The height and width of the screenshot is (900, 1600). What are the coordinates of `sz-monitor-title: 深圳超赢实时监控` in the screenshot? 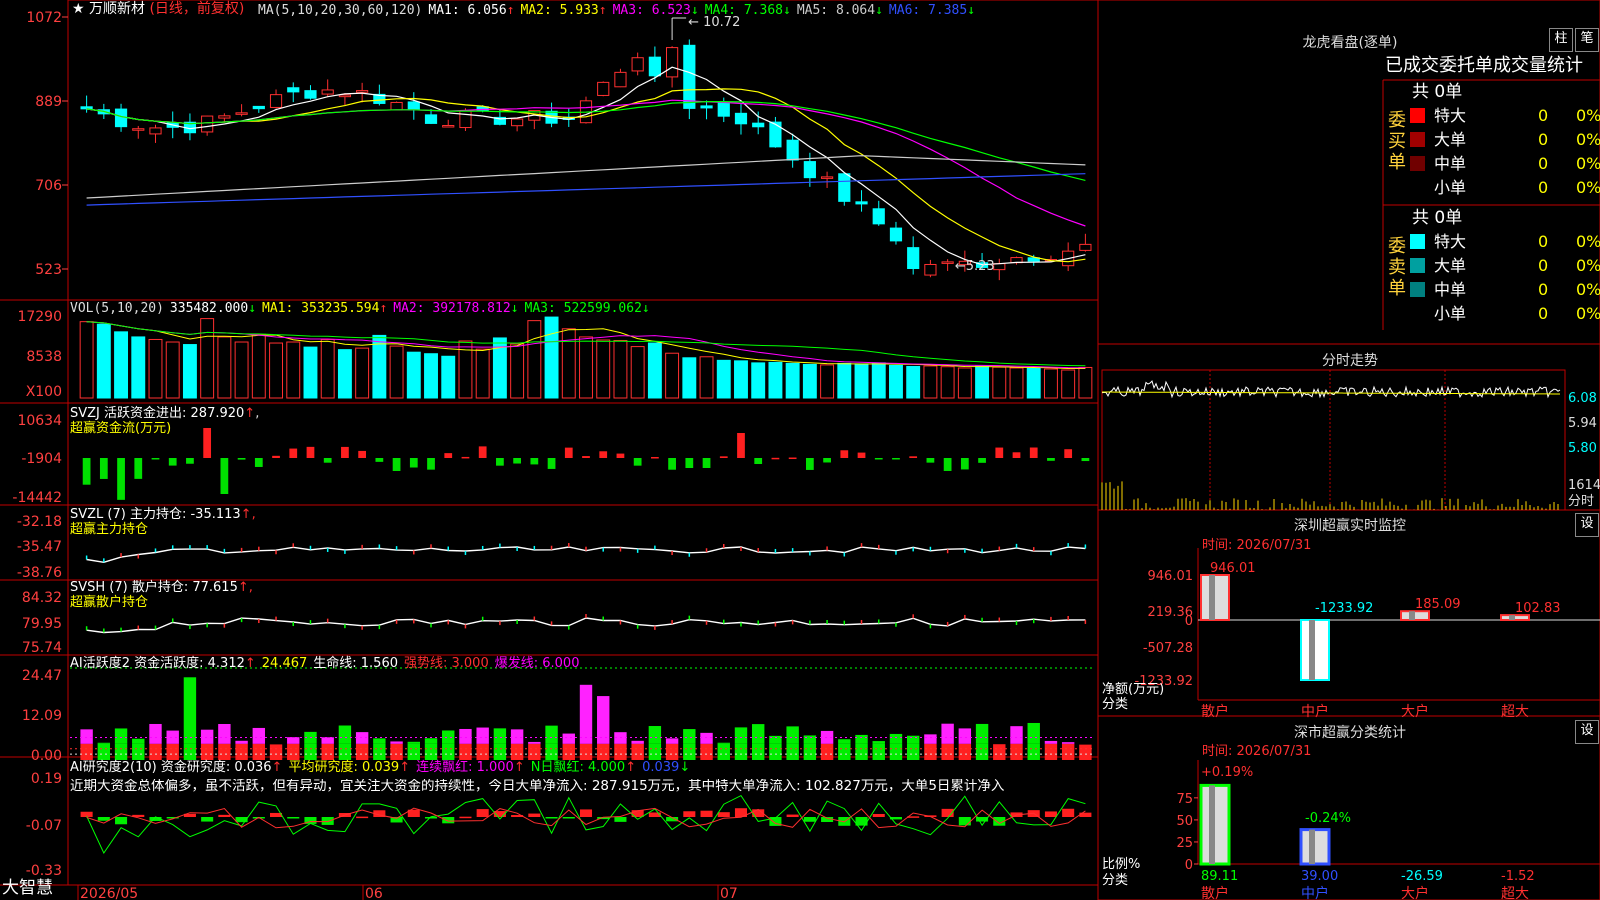 It's located at (1350, 526).